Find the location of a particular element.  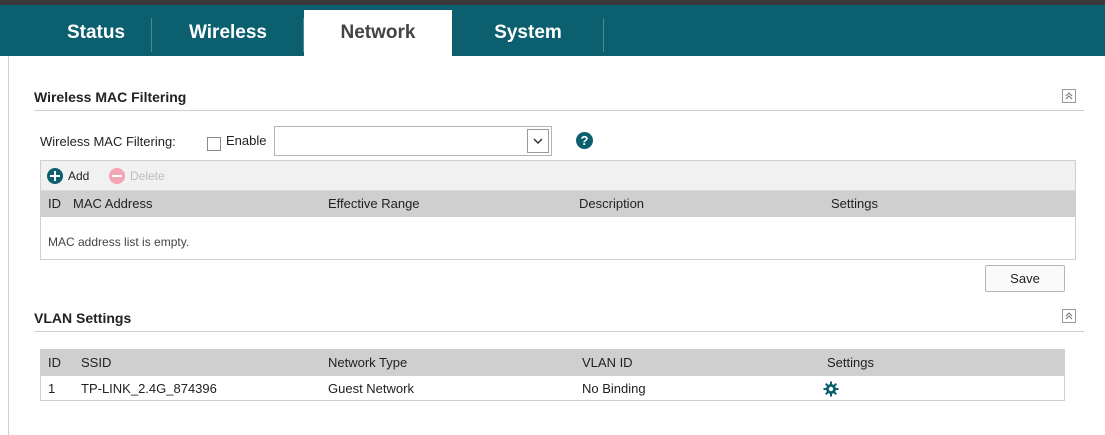

column-header: VLAN ID is located at coordinates (607, 362).